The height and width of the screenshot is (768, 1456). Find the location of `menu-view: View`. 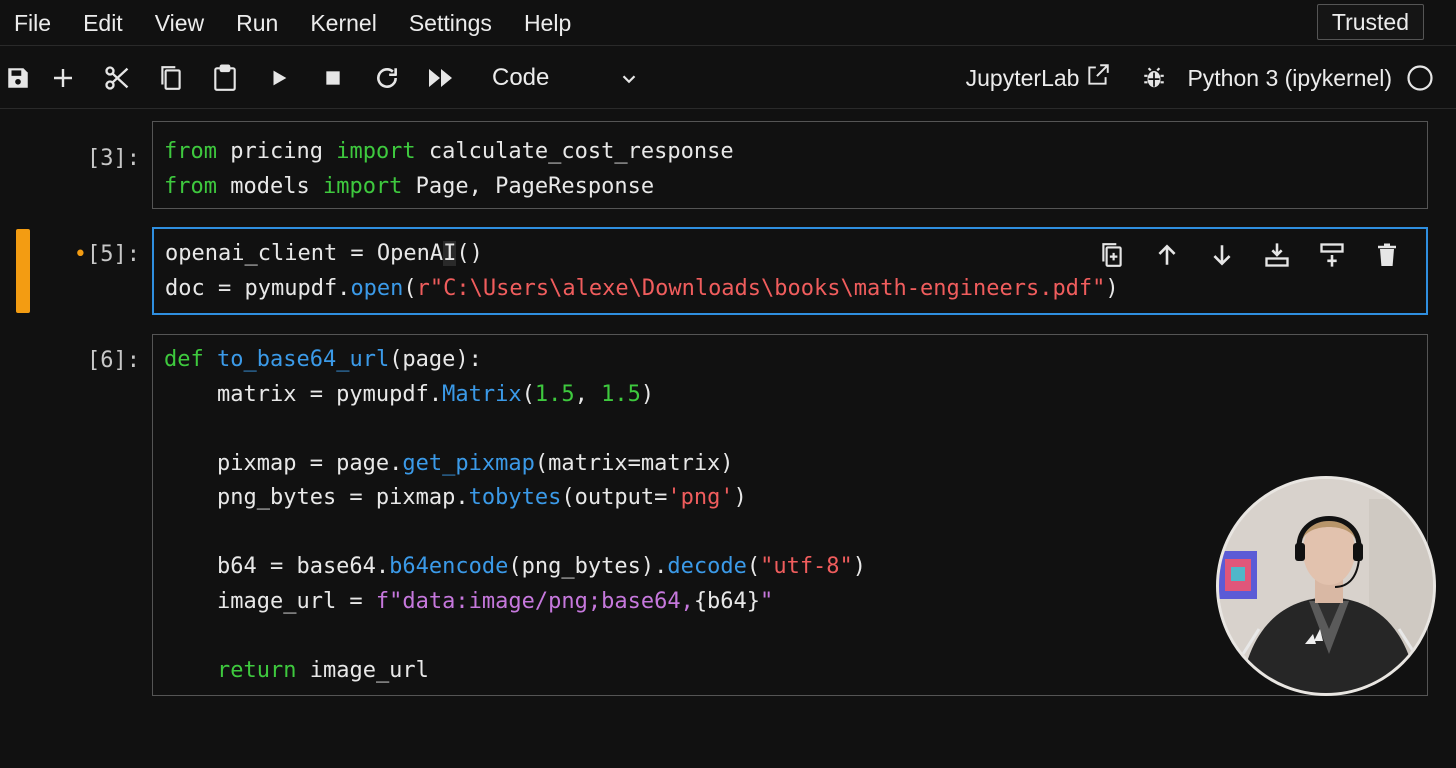

menu-view: View is located at coordinates (179, 23).